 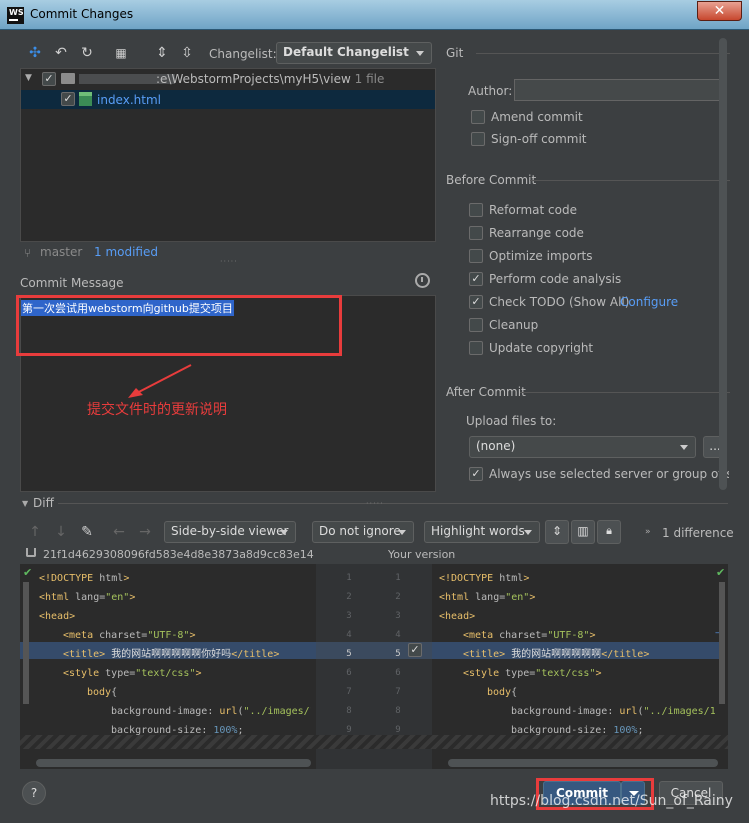 I want to click on branch-name: master, so click(x=61, y=252).